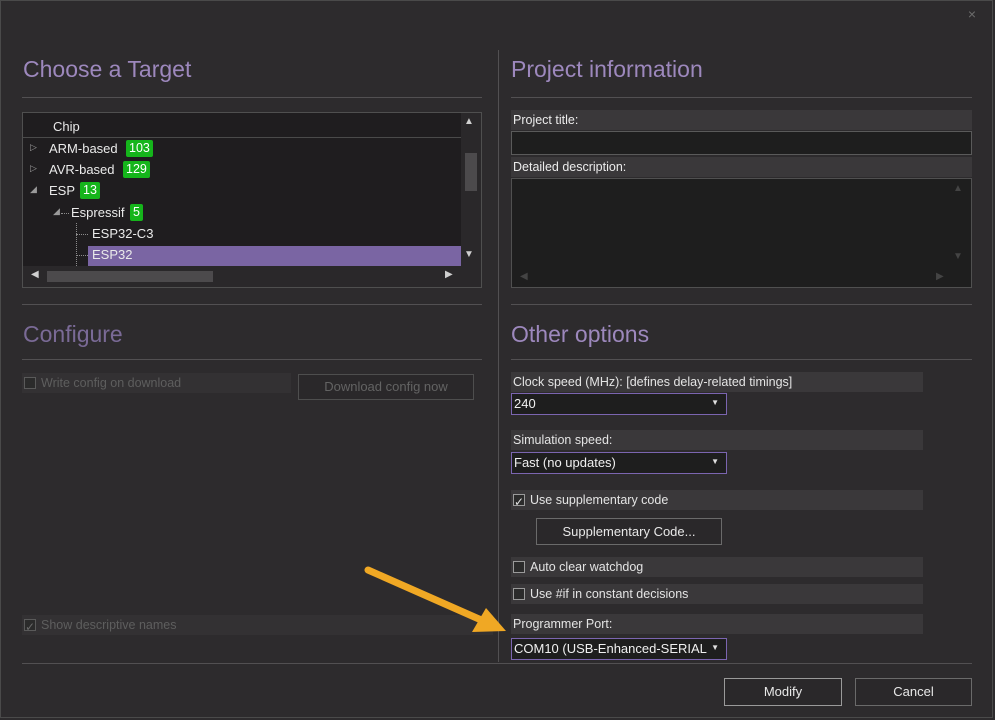  What do you see at coordinates (497, 663) in the screenshot?
I see `footer-divider` at bounding box center [497, 663].